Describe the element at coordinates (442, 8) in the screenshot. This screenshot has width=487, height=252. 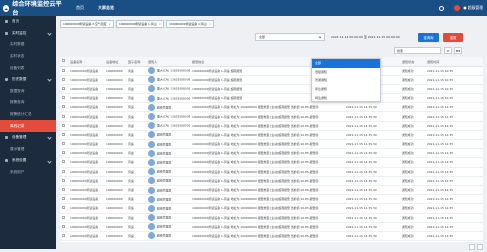
I see `notification-icon` at that location.